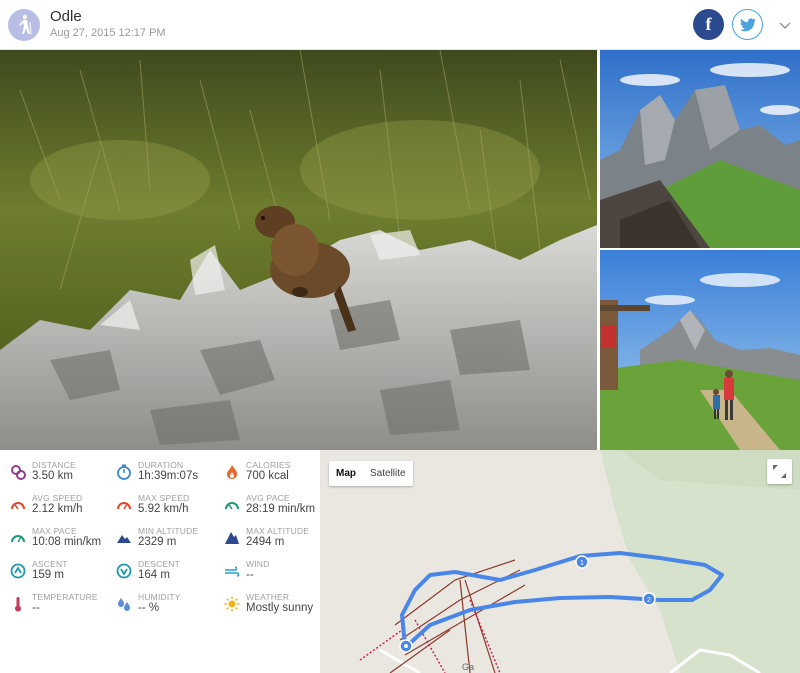  I want to click on stat-max-pace: MAX PACE 10:08 min/km, so click(62, 542).